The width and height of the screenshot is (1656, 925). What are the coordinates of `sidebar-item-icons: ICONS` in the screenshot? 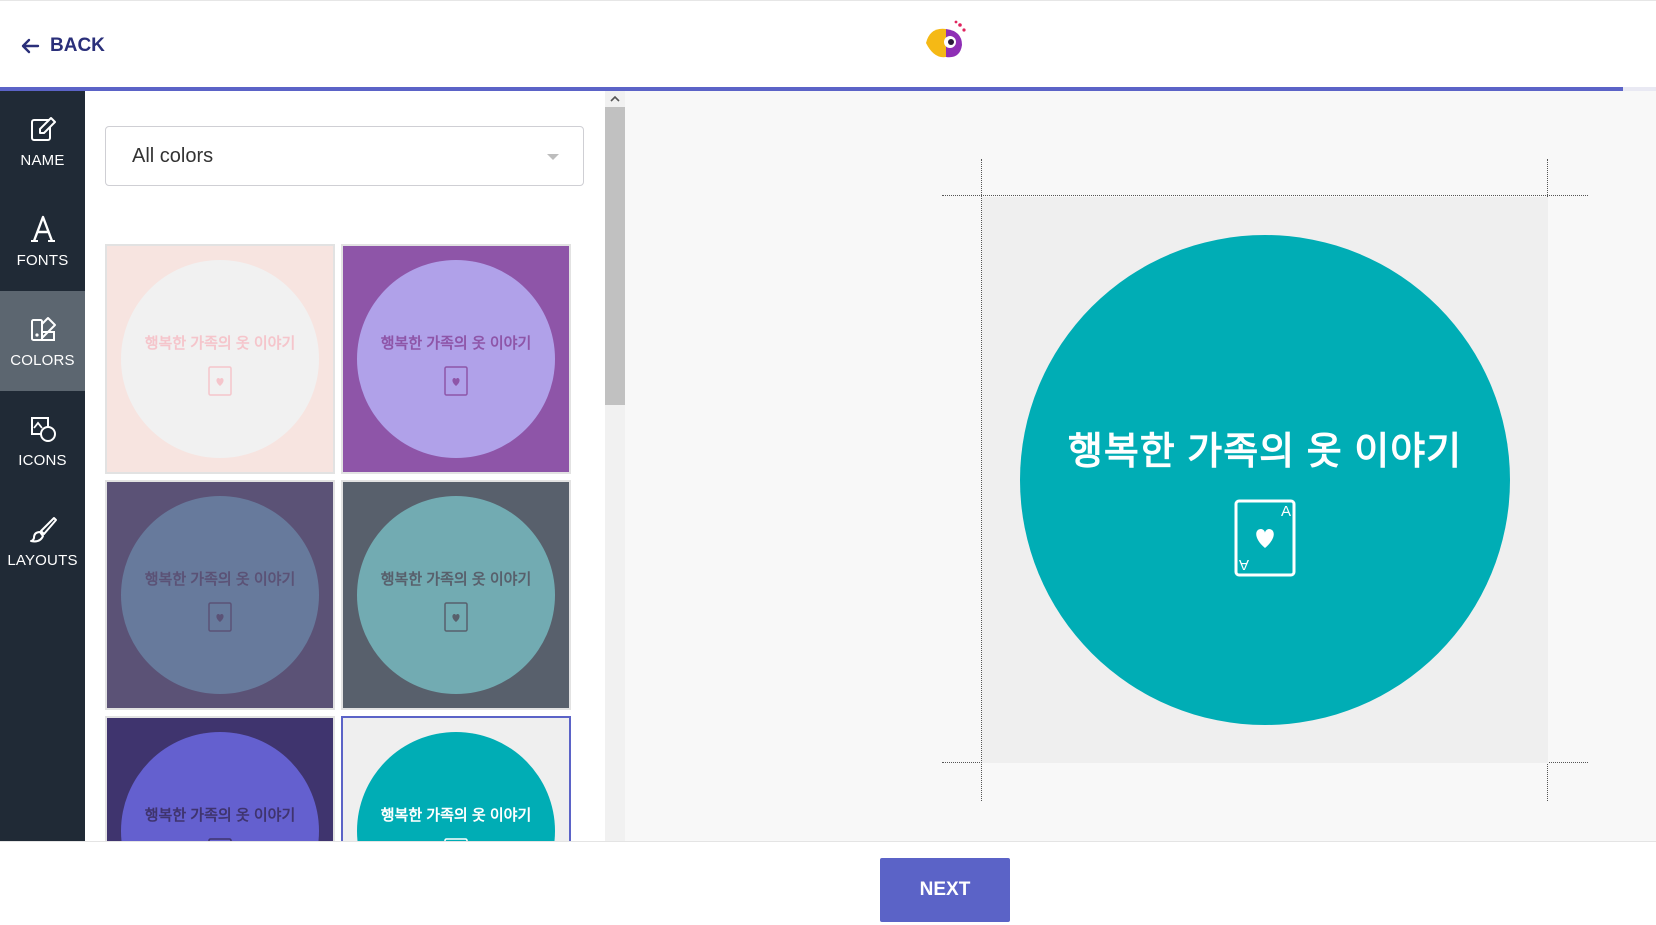 It's located at (42, 441).